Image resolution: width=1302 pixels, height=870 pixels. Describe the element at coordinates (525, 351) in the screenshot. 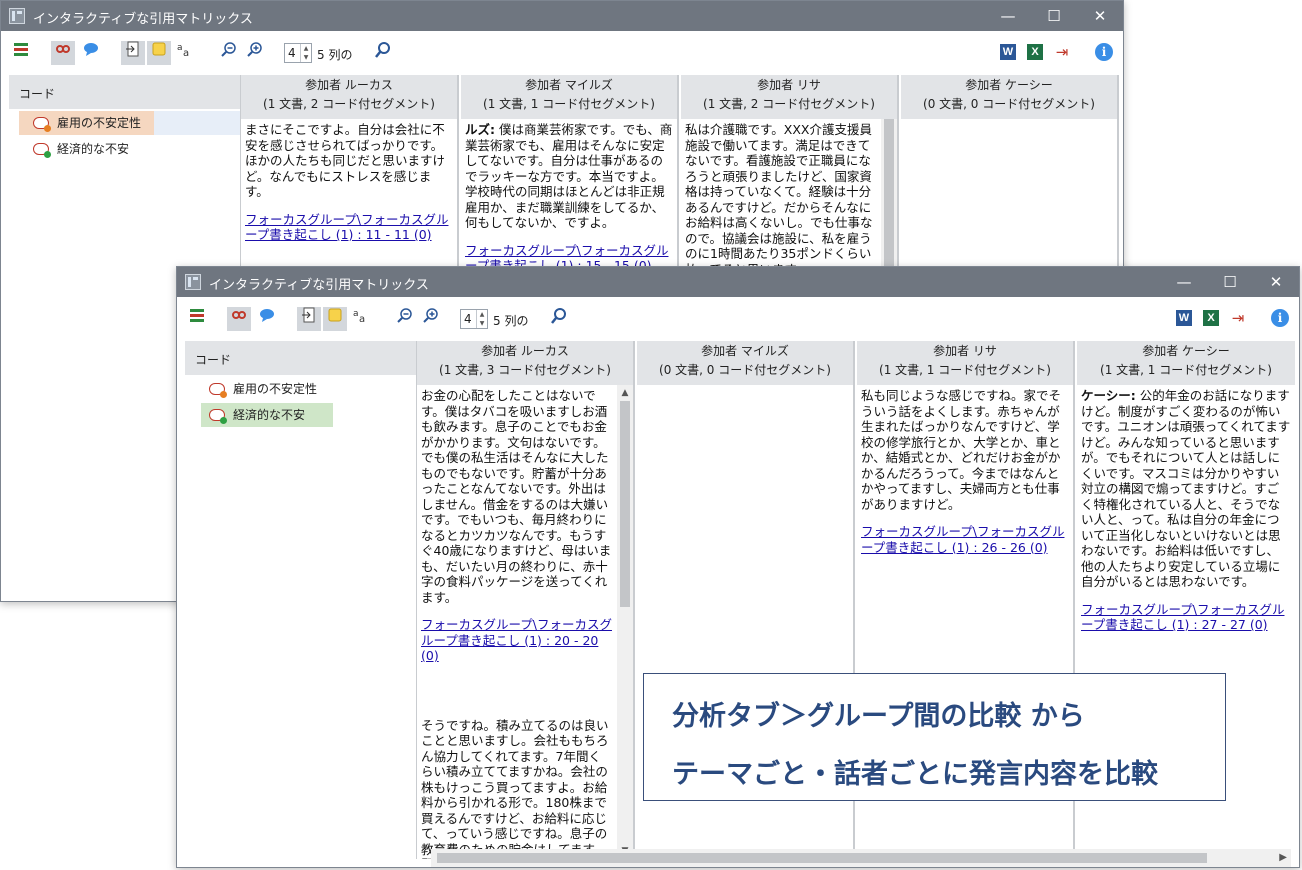

I see `participant-name: 参加者 ルーカス` at that location.